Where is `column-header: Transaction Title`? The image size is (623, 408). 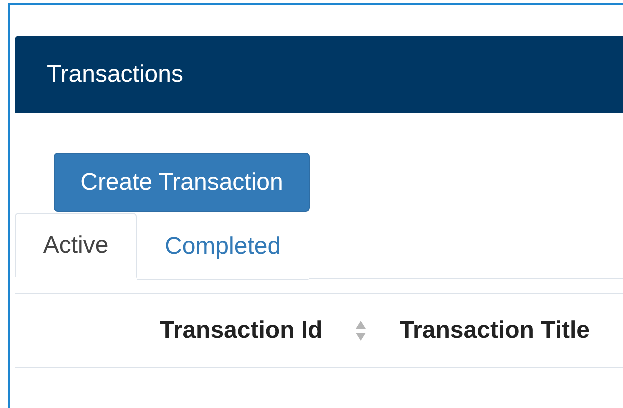 column-header: Transaction Title is located at coordinates (495, 330).